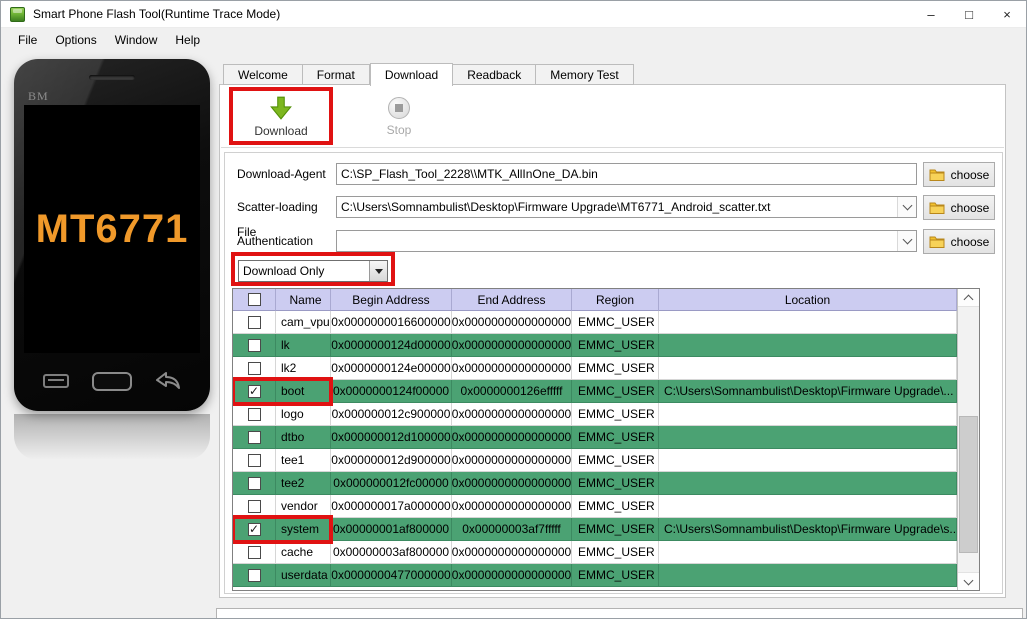 This screenshot has height=619, width=1027. I want to click on maximize-button: □, so click(969, 14).